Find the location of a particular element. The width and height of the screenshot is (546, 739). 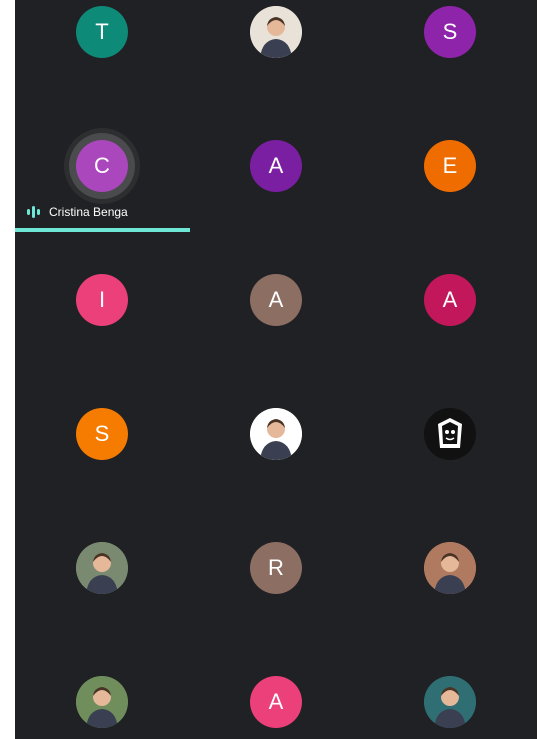

pharaoh-logo is located at coordinates (450, 434).